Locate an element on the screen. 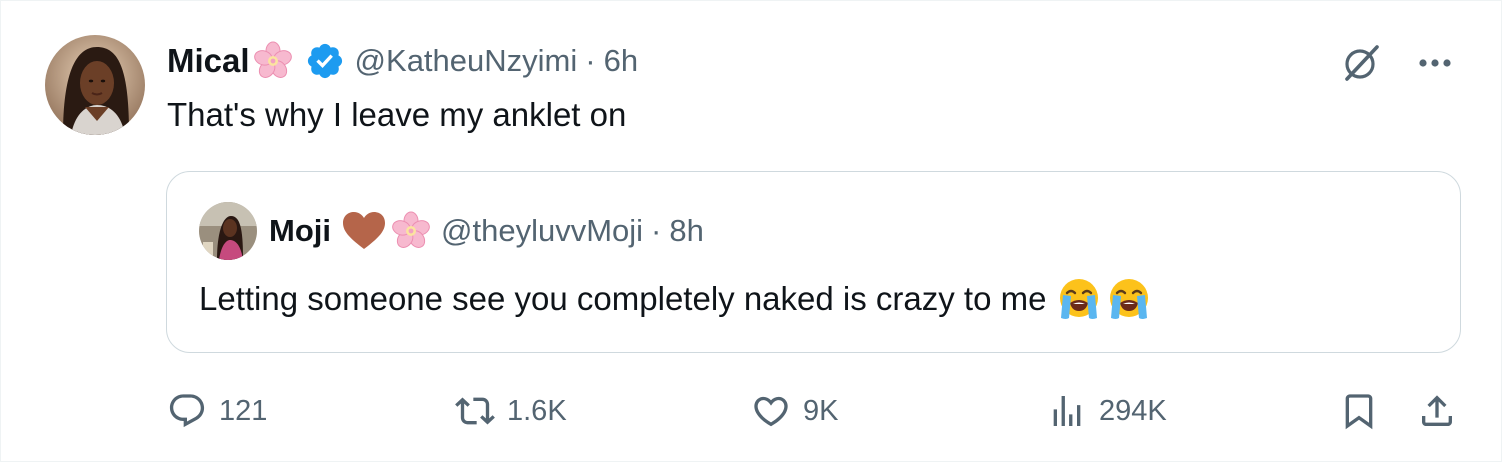 The image size is (1504, 464). verified-badge-icon is located at coordinates (325, 61).